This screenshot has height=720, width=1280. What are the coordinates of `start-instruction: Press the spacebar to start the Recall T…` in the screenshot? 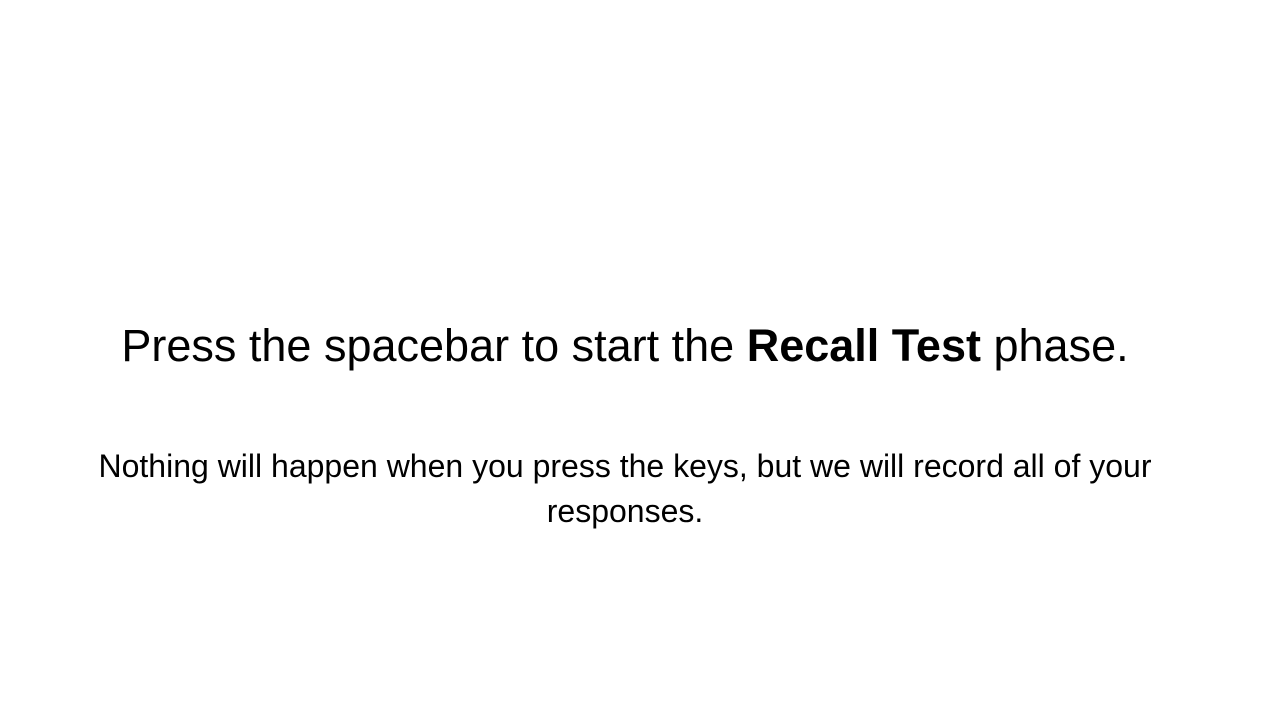 It's located at (625, 346).